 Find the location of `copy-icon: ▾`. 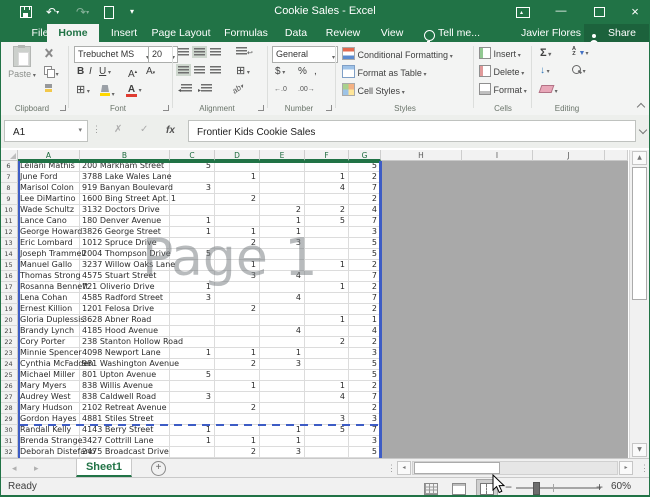

copy-icon: ▾ is located at coordinates (51, 72).